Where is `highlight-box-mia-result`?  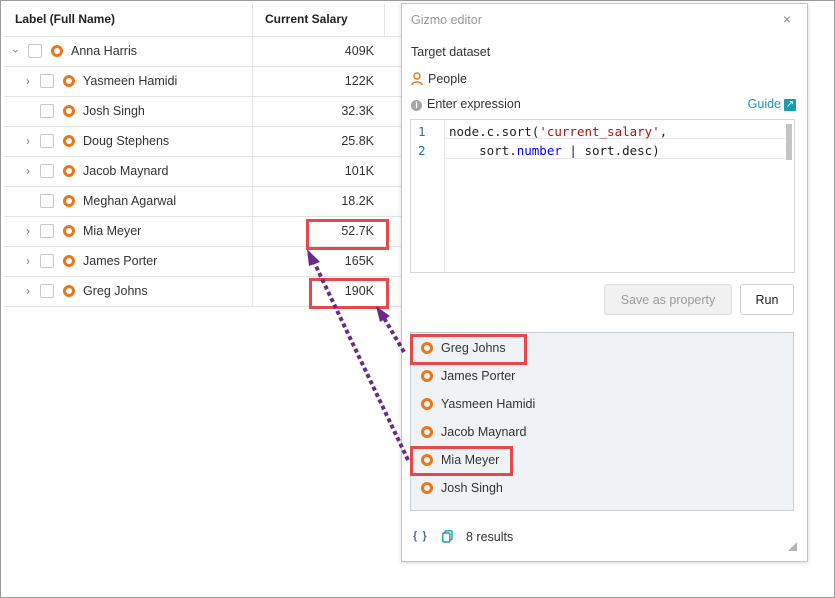
highlight-box-mia-result is located at coordinates (461, 461).